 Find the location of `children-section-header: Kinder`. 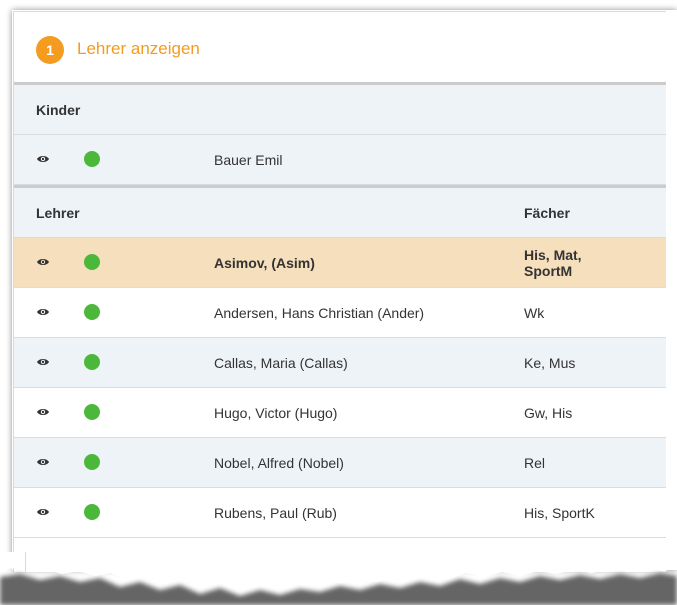

children-section-header: Kinder is located at coordinates (340, 110).